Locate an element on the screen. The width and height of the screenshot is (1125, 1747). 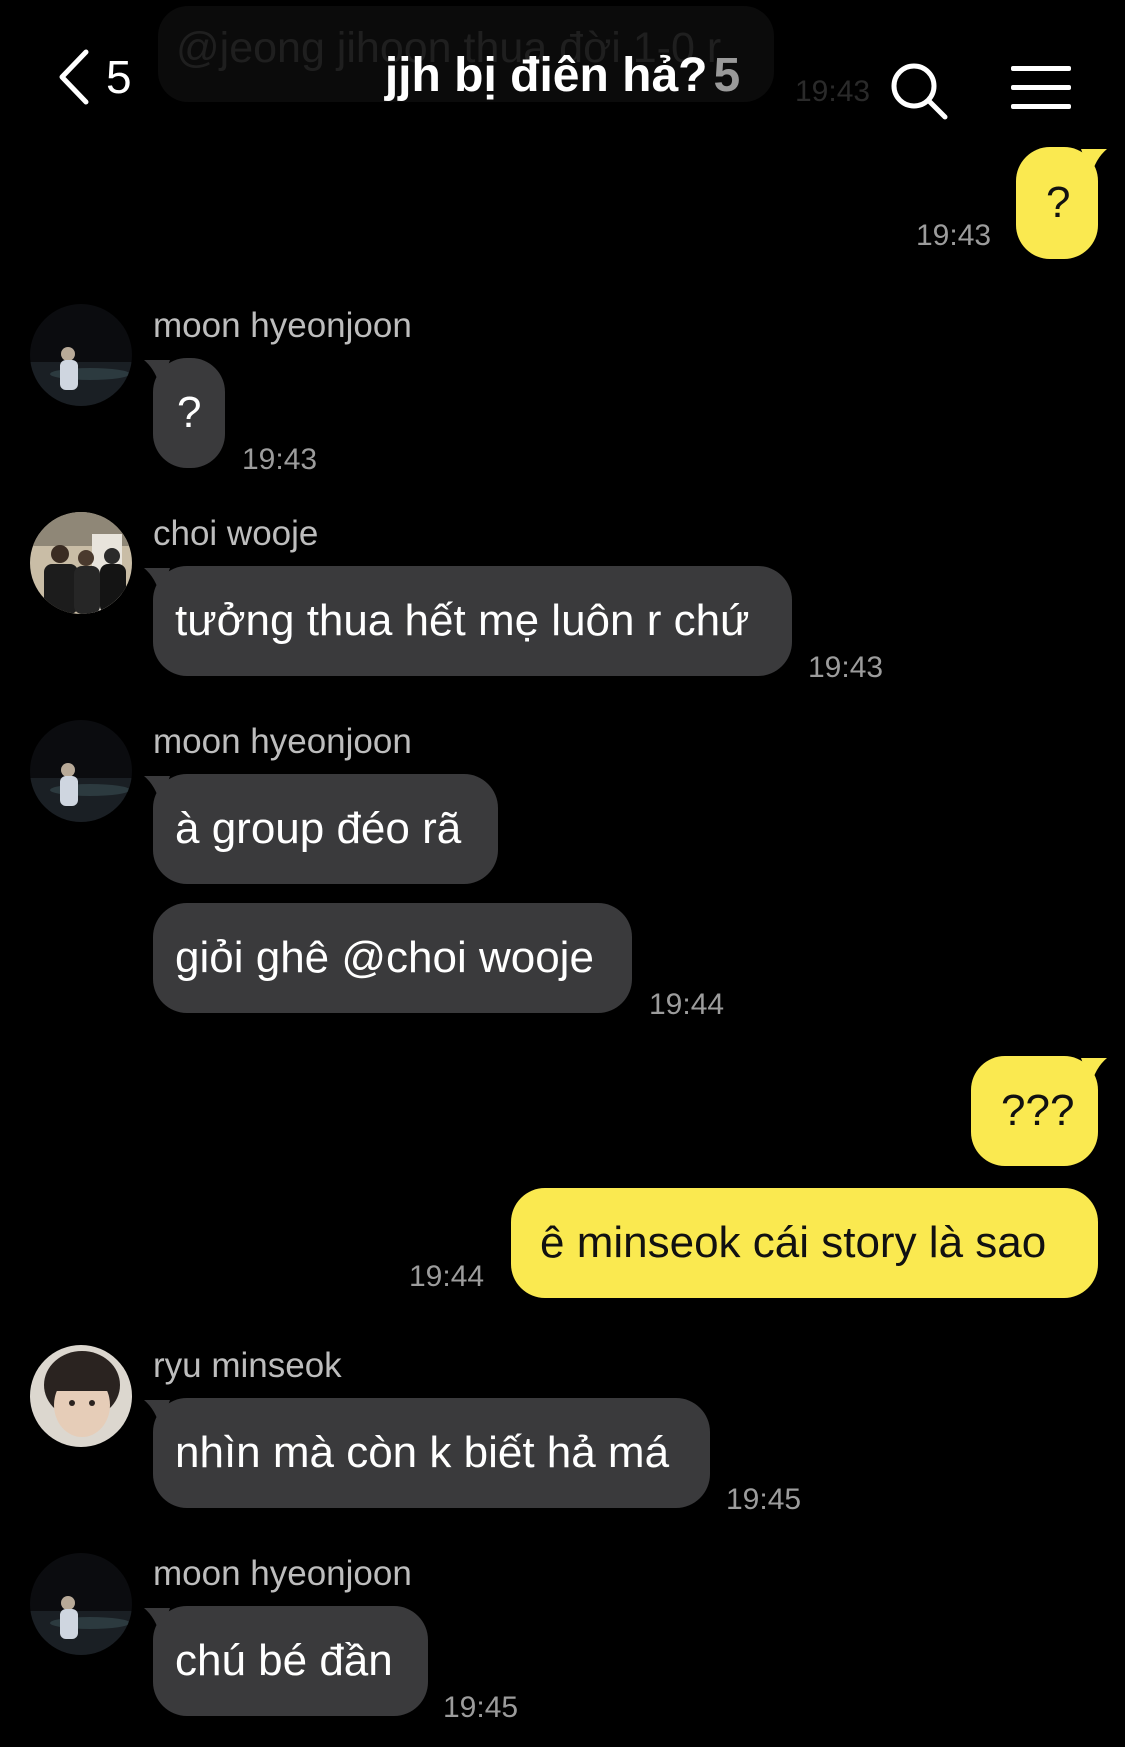
outgoing-message-bubble: ? is located at coordinates (1061, 203).